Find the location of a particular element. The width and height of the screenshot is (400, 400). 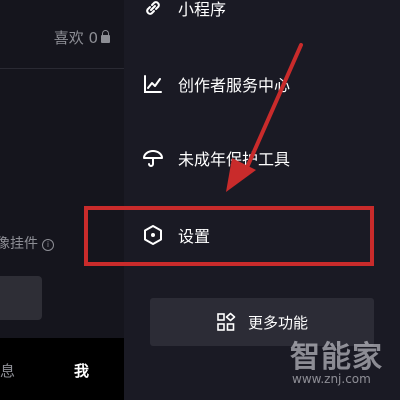

lock-icon is located at coordinates (105, 36).